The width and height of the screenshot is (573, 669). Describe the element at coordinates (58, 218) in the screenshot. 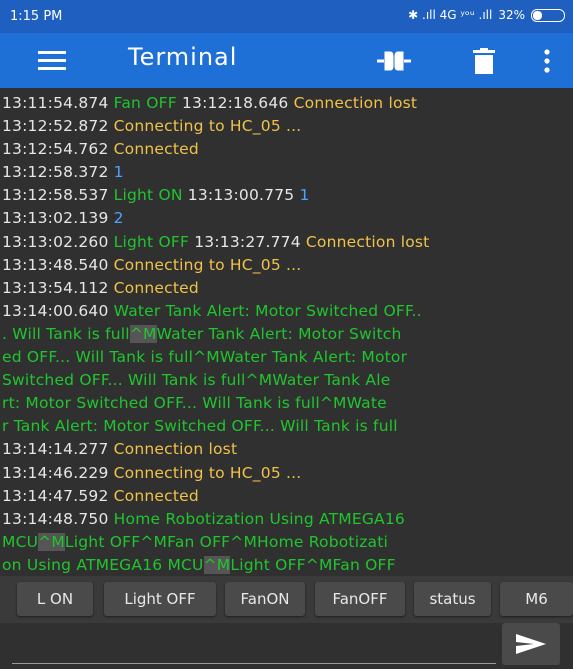

I see `timestamp: 13:13:02.139` at that location.